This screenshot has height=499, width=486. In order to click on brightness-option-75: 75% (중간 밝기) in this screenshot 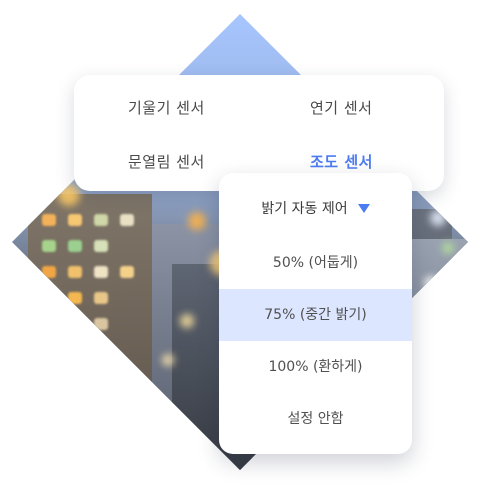, I will do `click(315, 315)`.